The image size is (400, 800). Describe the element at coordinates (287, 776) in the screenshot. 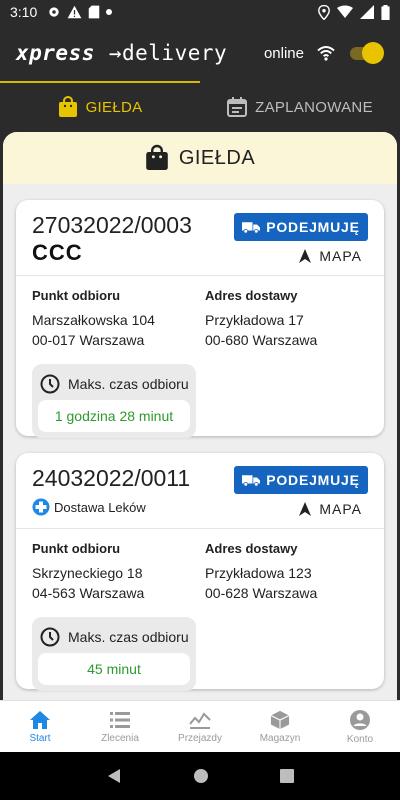

I see `recents-icon` at that location.